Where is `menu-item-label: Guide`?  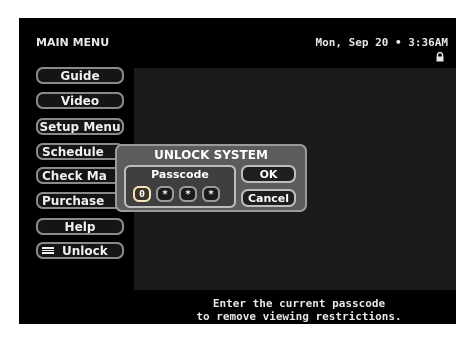 menu-item-label: Guide is located at coordinates (80, 75).